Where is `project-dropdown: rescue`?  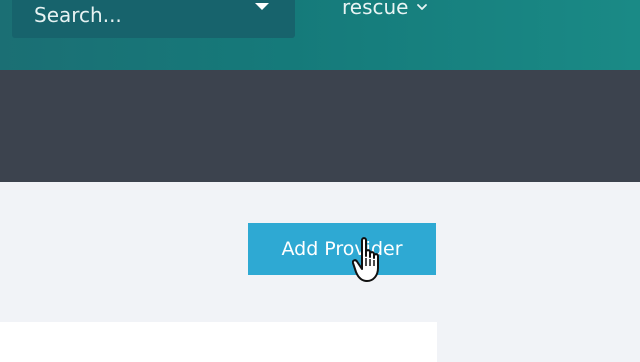 project-dropdown: rescue is located at coordinates (385, 12).